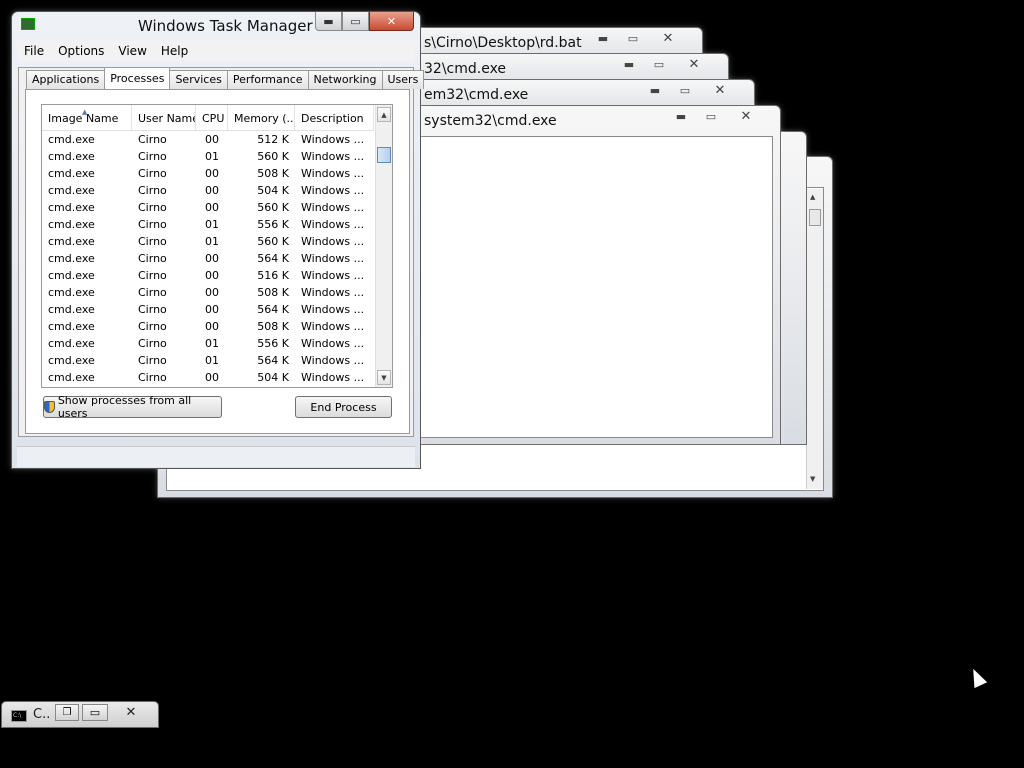 The width and height of the screenshot is (1024, 768). What do you see at coordinates (137, 78) in the screenshot?
I see `tab-processes: Processes` at bounding box center [137, 78].